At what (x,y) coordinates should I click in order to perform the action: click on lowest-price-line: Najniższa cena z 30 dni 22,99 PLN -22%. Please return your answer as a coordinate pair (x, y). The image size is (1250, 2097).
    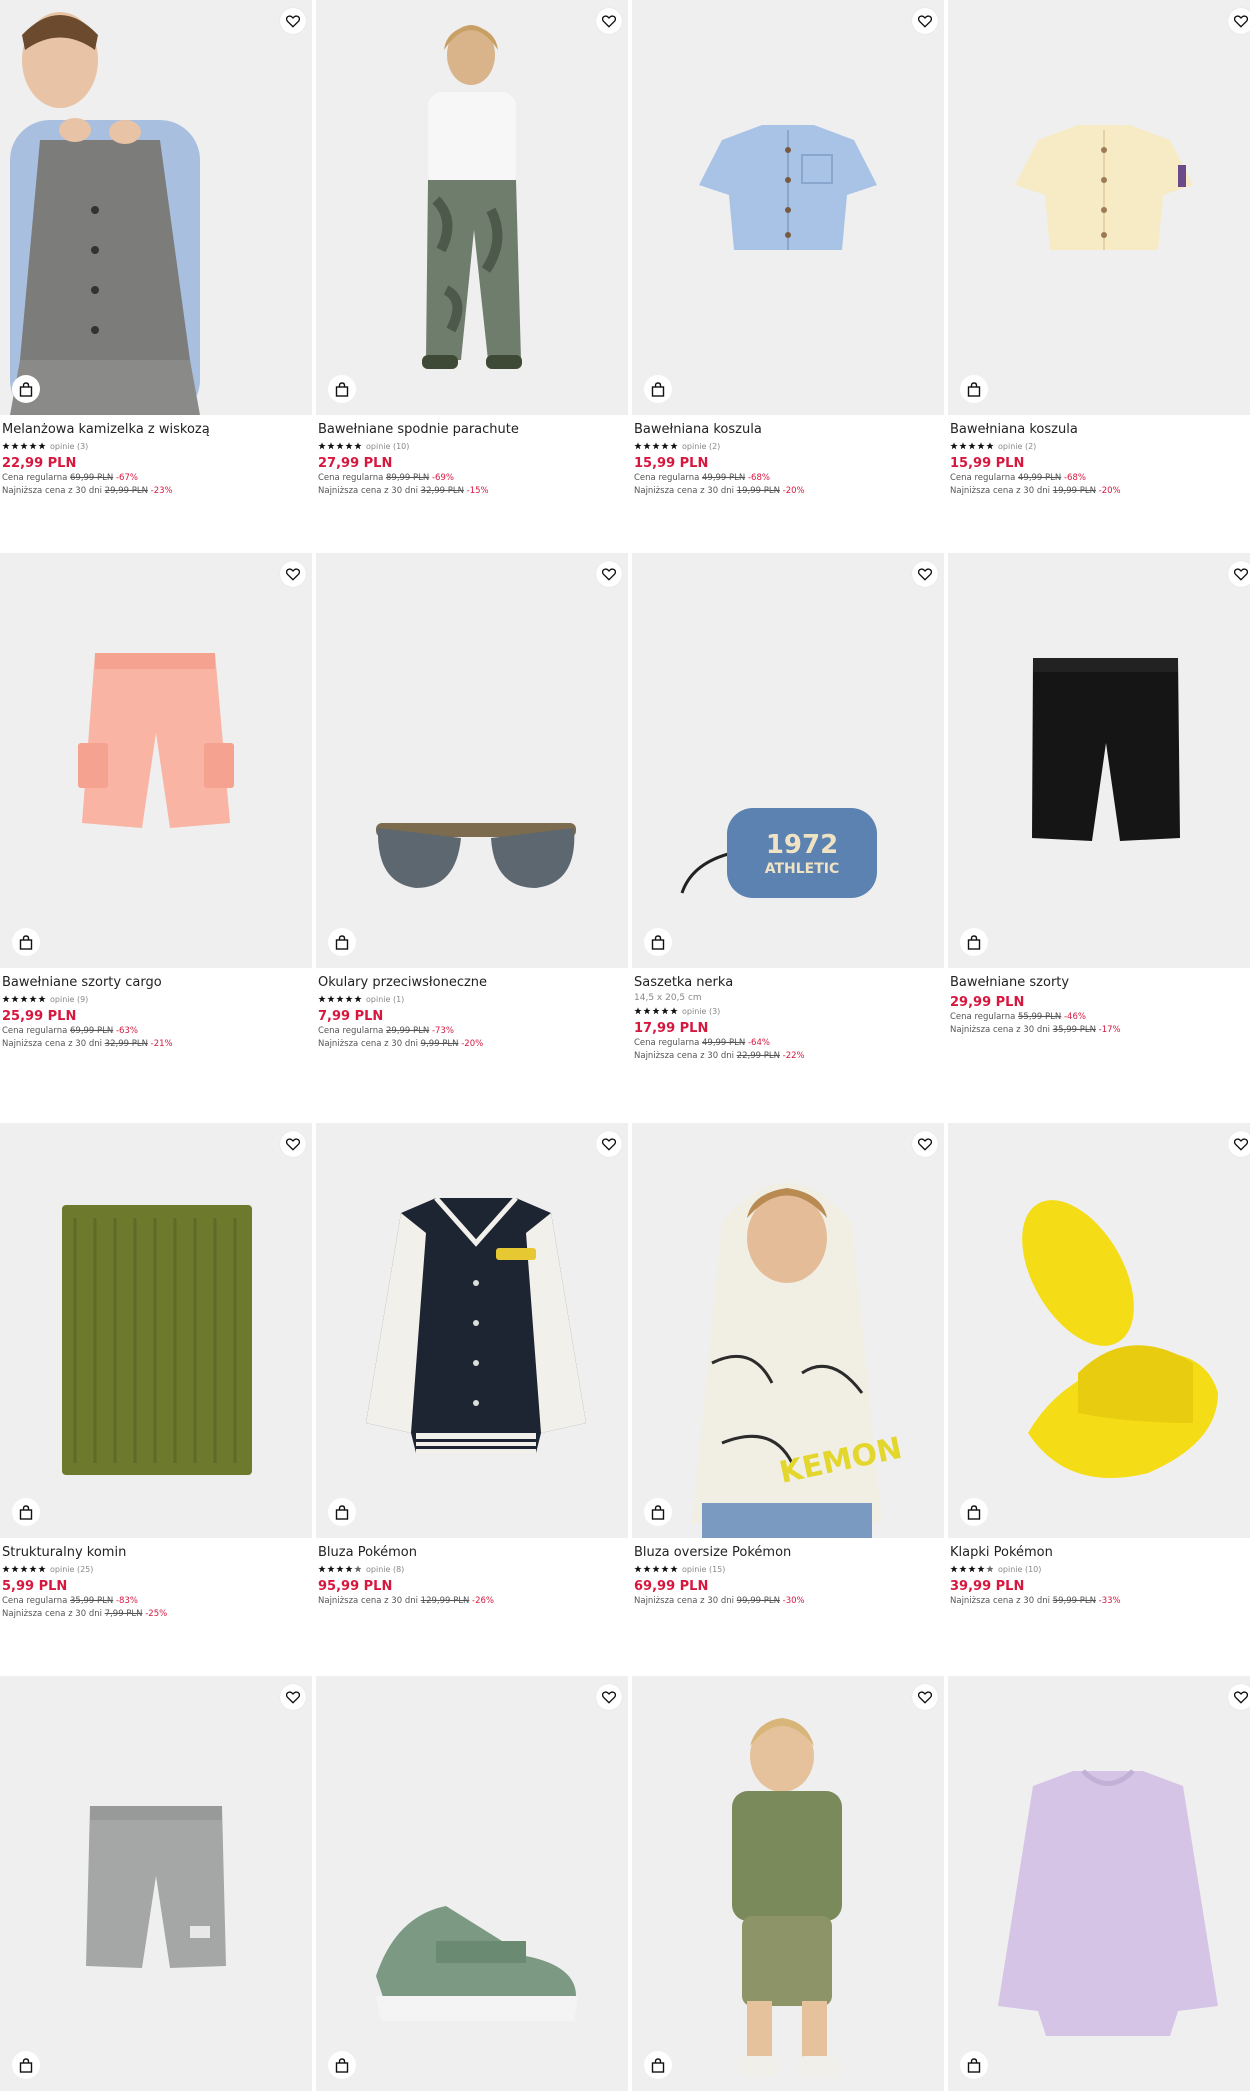
    Looking at the image, I should click on (788, 1056).